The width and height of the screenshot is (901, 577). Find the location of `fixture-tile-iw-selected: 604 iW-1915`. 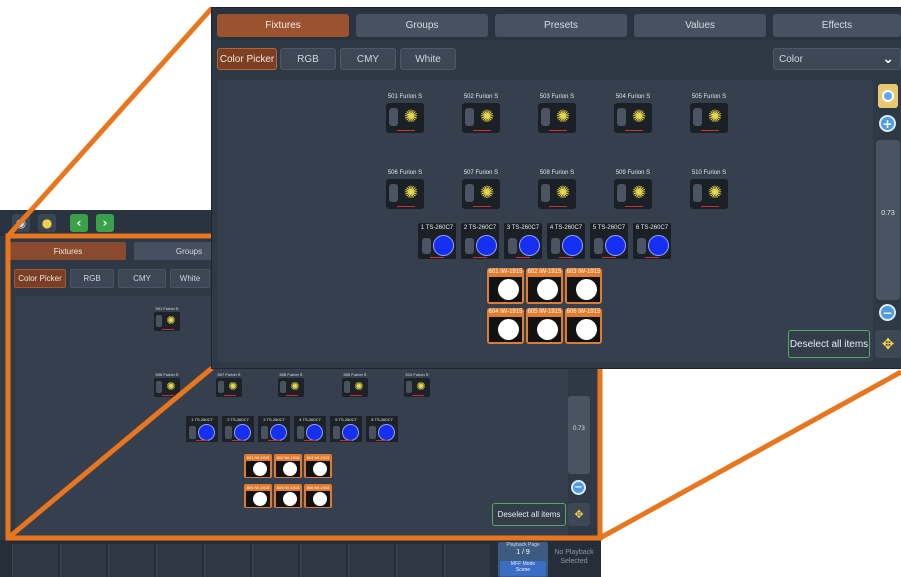

fixture-tile-iw-selected: 604 iW-1915 is located at coordinates (505, 326).